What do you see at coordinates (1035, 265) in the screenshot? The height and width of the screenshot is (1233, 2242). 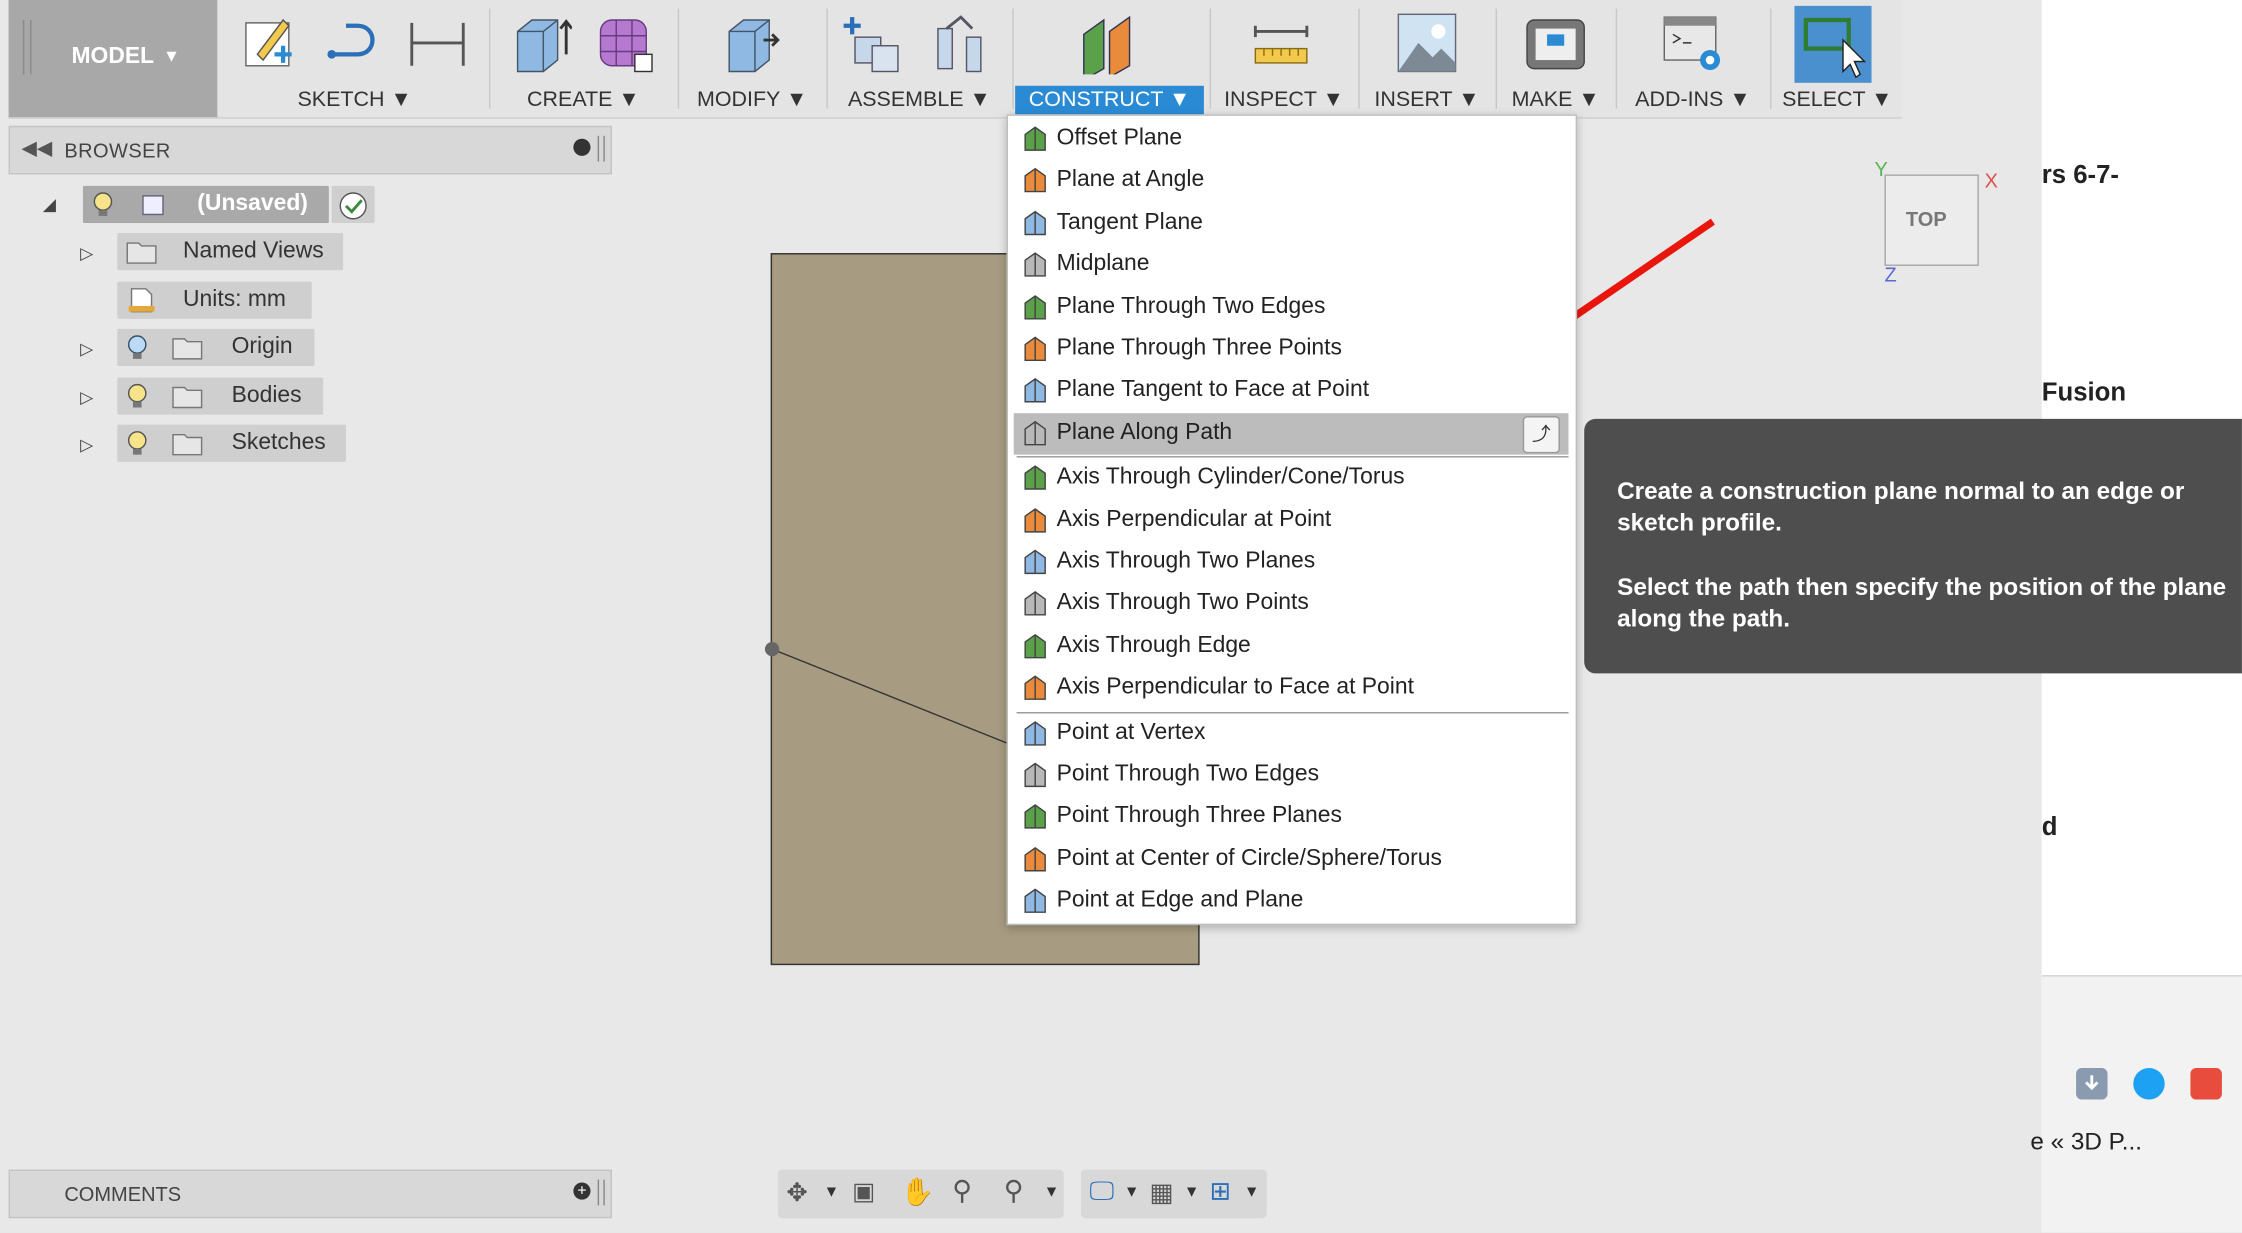 I see `midplane-icon` at bounding box center [1035, 265].